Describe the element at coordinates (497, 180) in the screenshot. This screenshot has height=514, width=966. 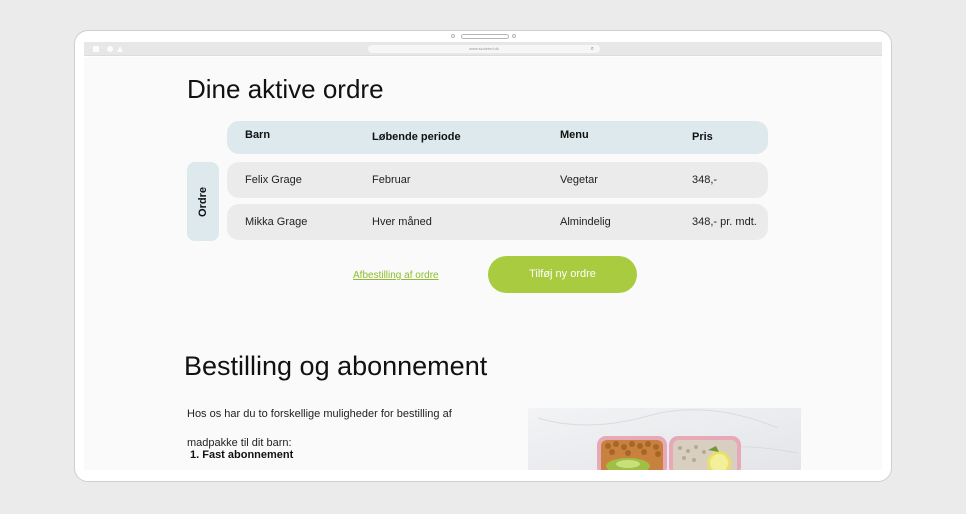
I see `table-row: Felix Grage Februar Vegetar 348,-` at that location.